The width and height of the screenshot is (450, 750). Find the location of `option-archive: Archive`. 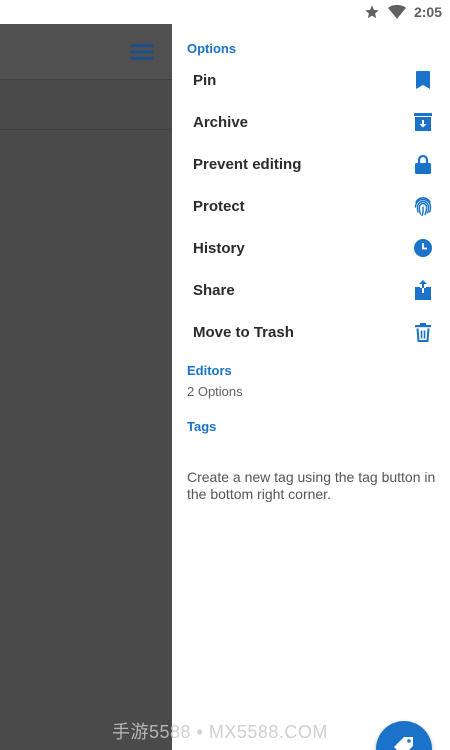

option-archive: Archive is located at coordinates (311, 122).